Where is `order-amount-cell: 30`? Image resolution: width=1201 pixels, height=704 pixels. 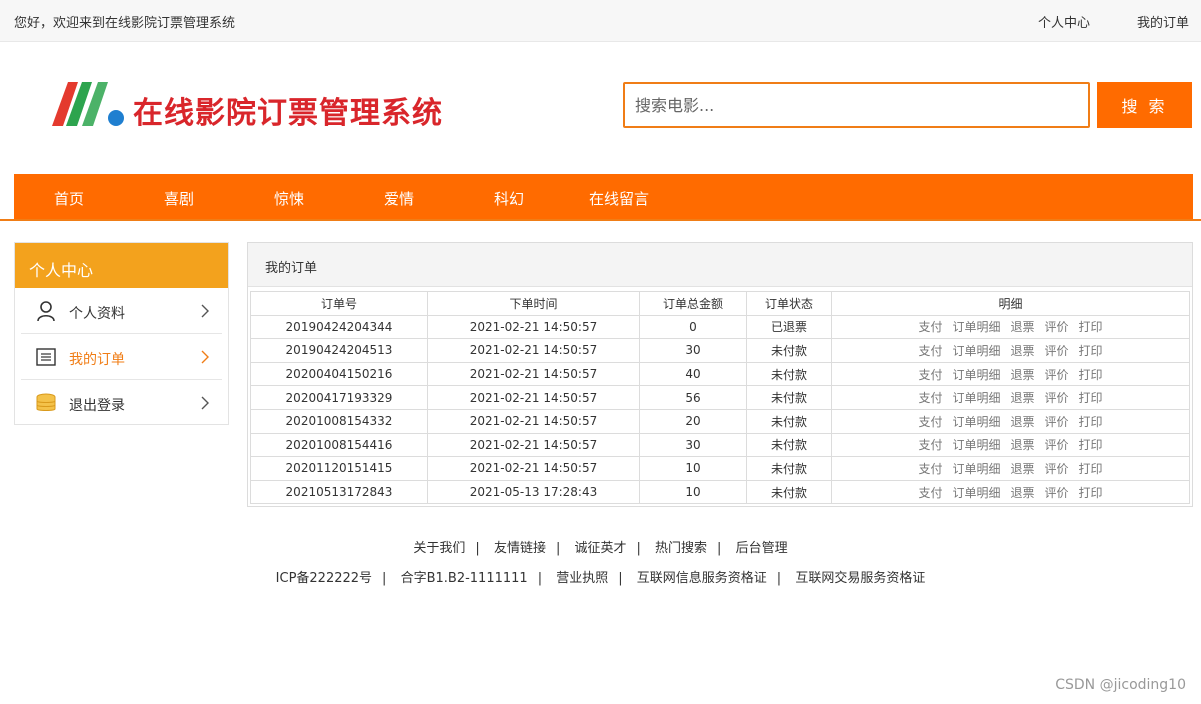
order-amount-cell: 30 is located at coordinates (693, 445).